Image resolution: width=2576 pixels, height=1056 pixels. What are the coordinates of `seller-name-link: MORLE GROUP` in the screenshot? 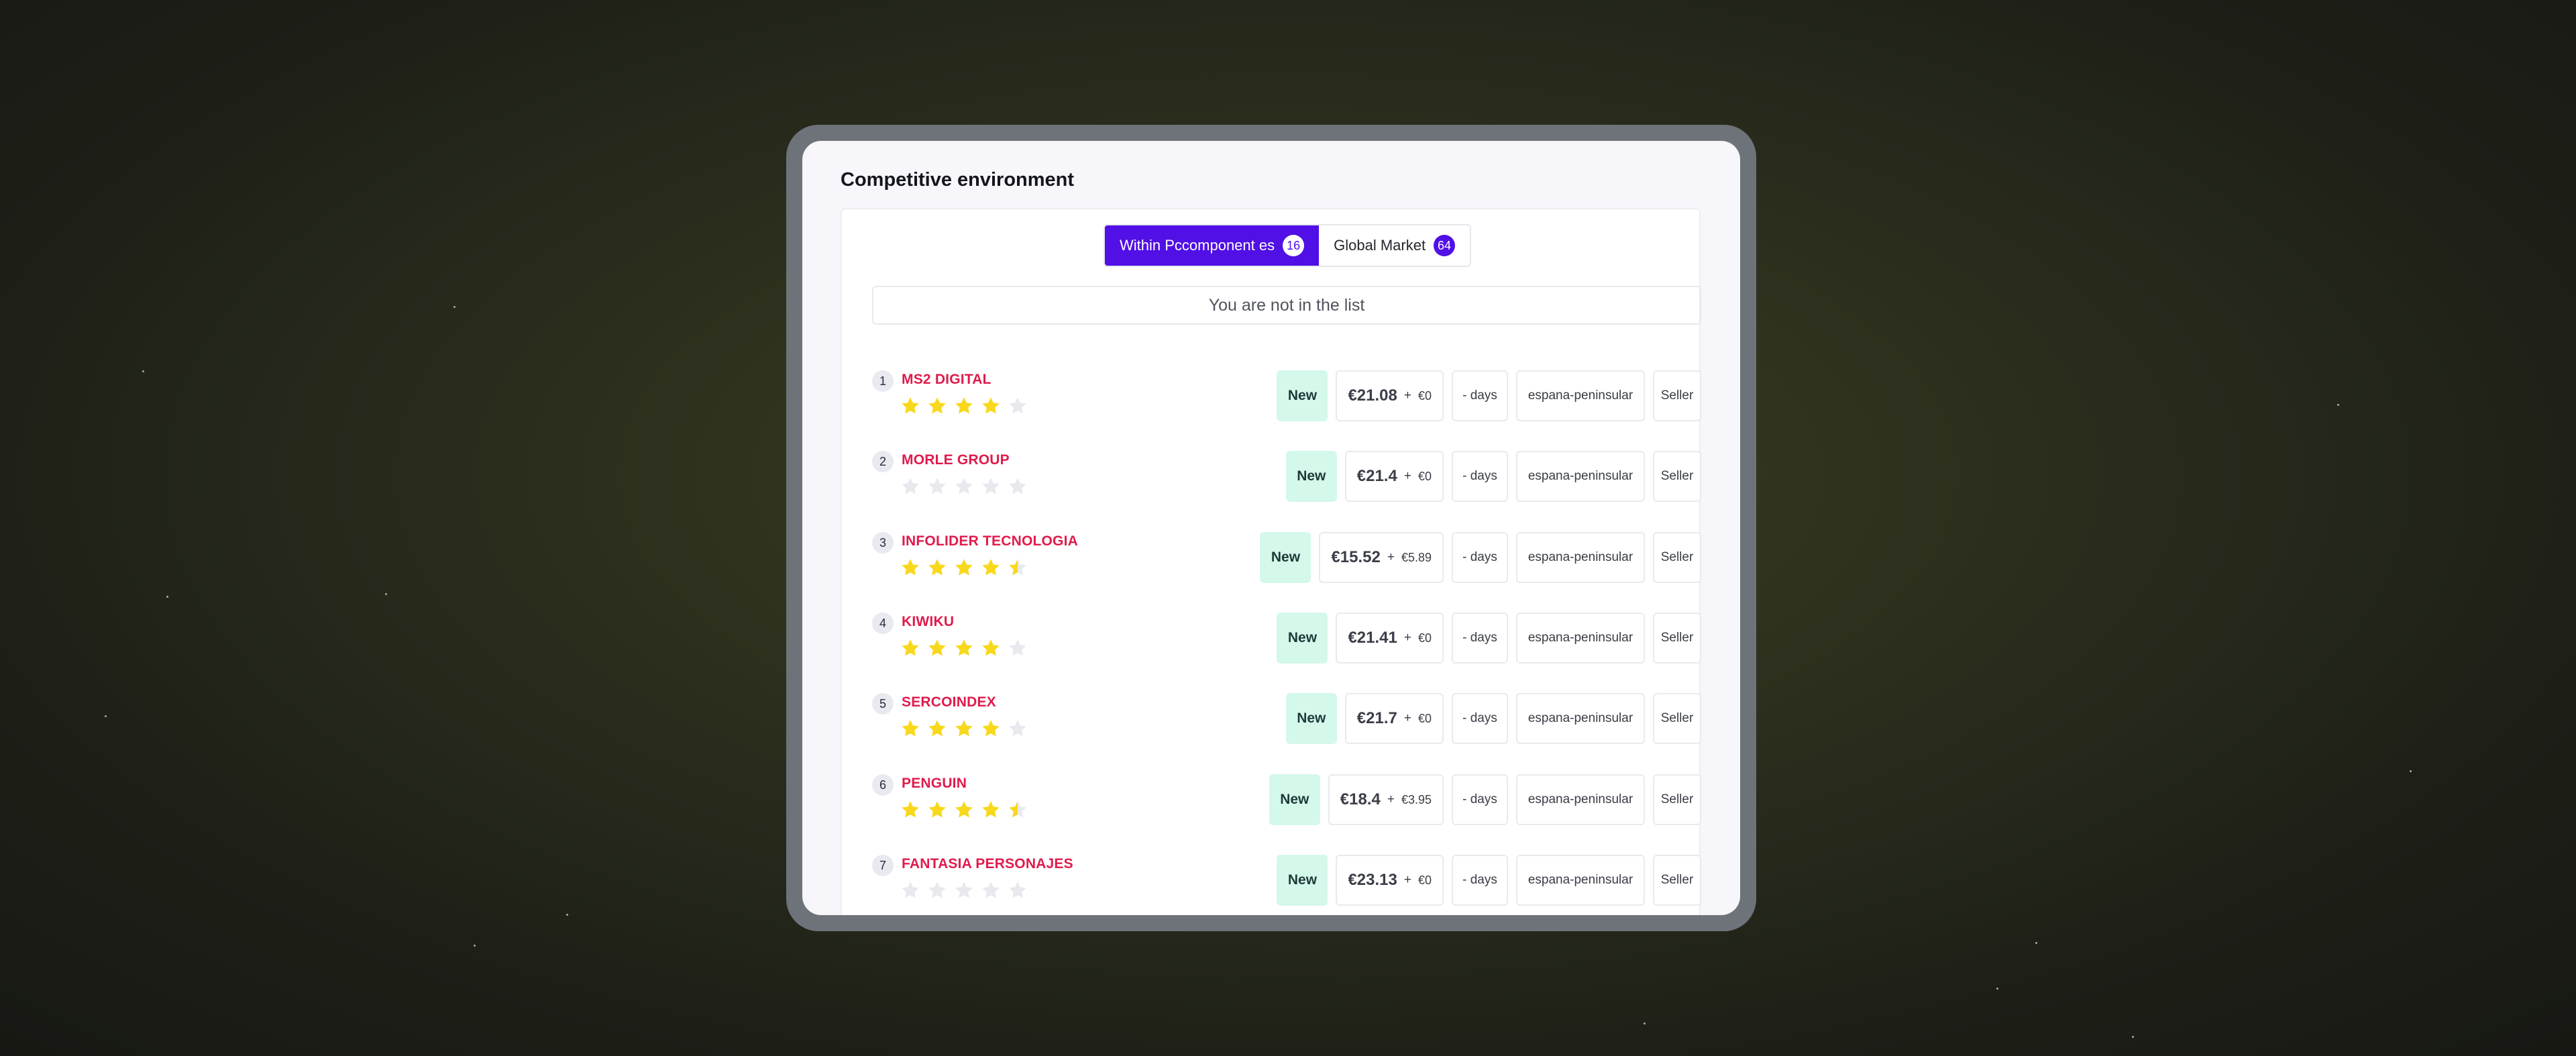 It's located at (956, 460).